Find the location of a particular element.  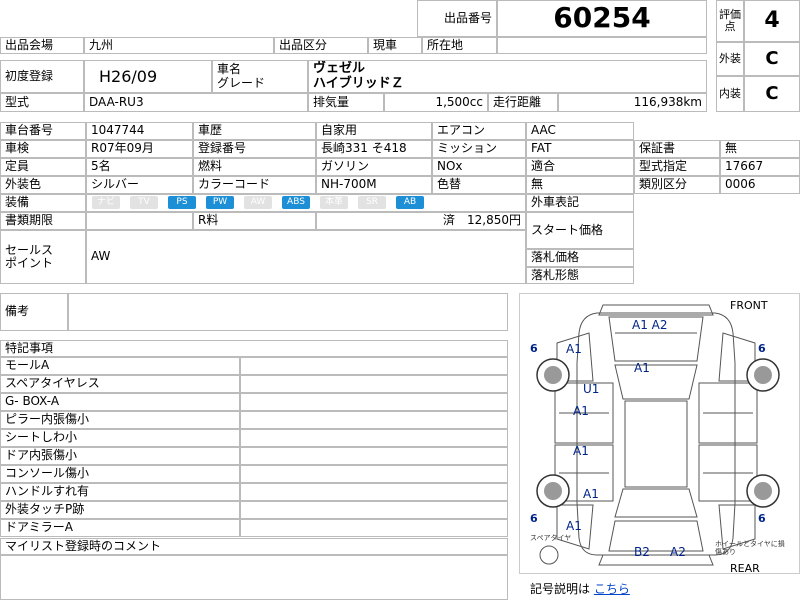

equipment-badge-1: TV is located at coordinates (144, 202).